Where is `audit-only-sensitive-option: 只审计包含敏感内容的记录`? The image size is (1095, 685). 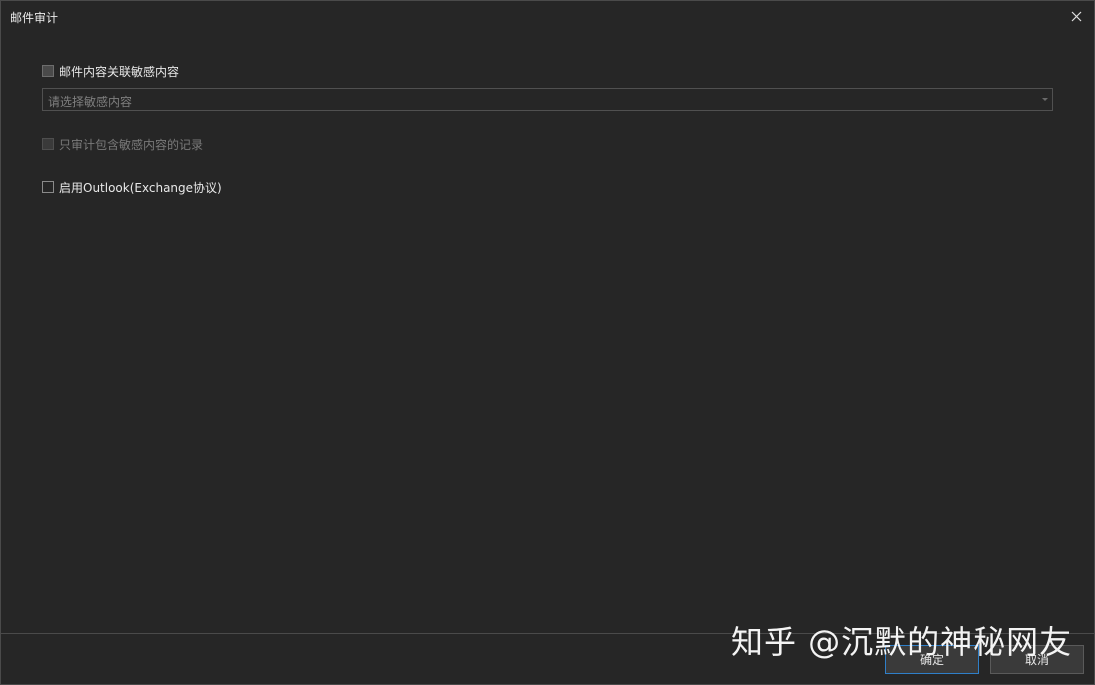
audit-only-sensitive-option: 只审计包含敏感内容的记录 is located at coordinates (122, 144).